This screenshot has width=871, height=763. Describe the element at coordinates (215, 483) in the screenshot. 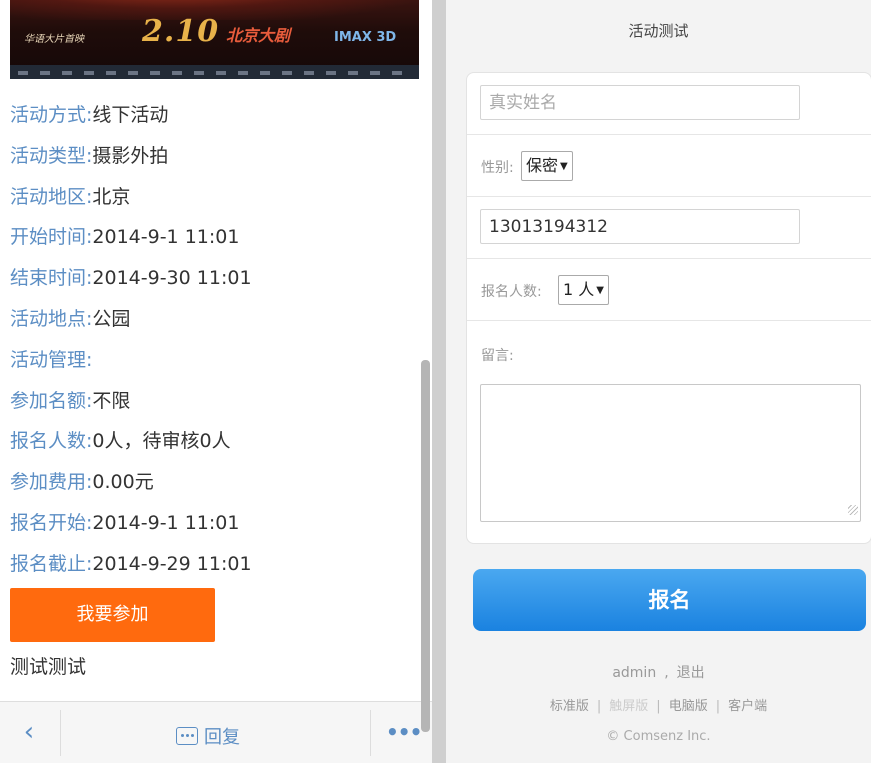

I see `info-row-fee: 参加费用:0.00元` at that location.